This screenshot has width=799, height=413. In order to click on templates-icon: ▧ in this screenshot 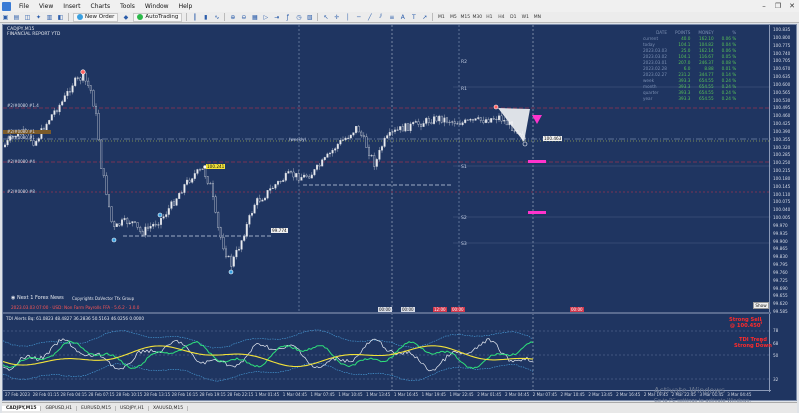, I will do `click(309, 17)`.